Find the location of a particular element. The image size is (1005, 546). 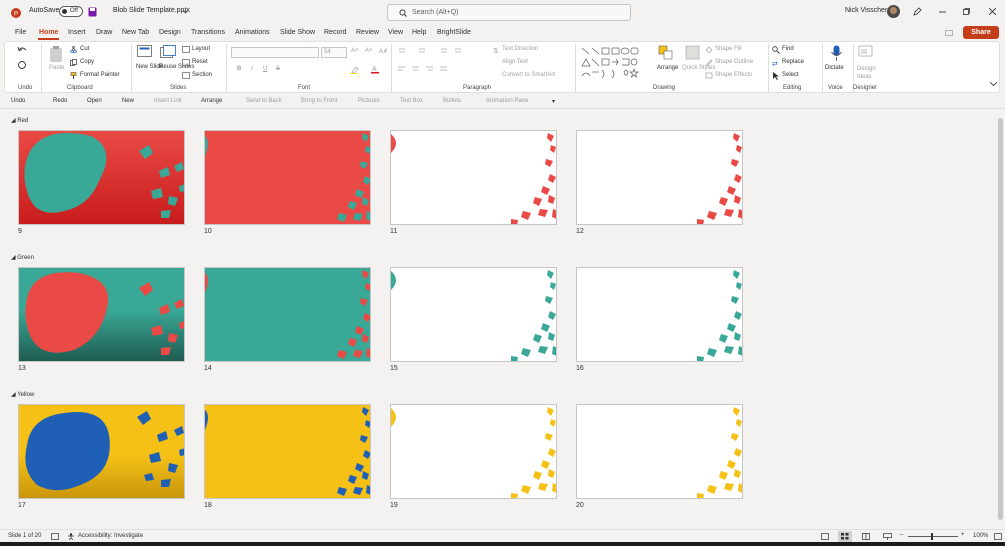

qat-open-button: Open is located at coordinates (94, 101).